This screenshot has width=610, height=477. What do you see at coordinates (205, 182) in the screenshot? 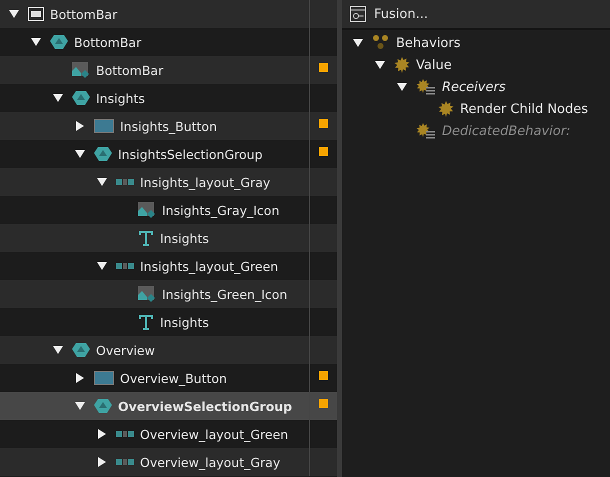
I see `node-label: Insights_layout_Gray` at bounding box center [205, 182].